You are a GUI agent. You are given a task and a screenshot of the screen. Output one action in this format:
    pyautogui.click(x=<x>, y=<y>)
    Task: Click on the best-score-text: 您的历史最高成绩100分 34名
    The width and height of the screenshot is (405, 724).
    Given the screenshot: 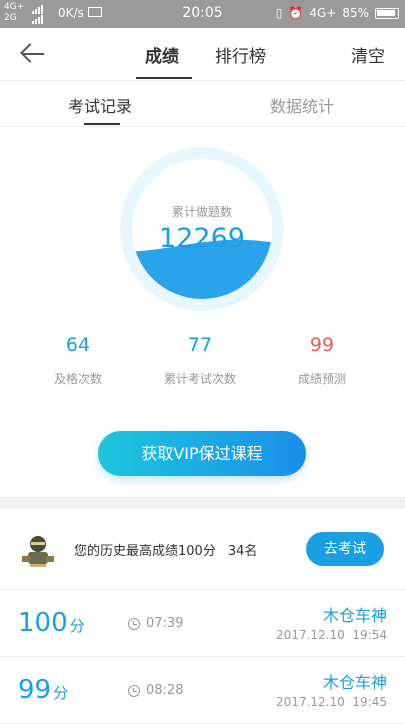 What is the action you would take?
    pyautogui.click(x=165, y=549)
    